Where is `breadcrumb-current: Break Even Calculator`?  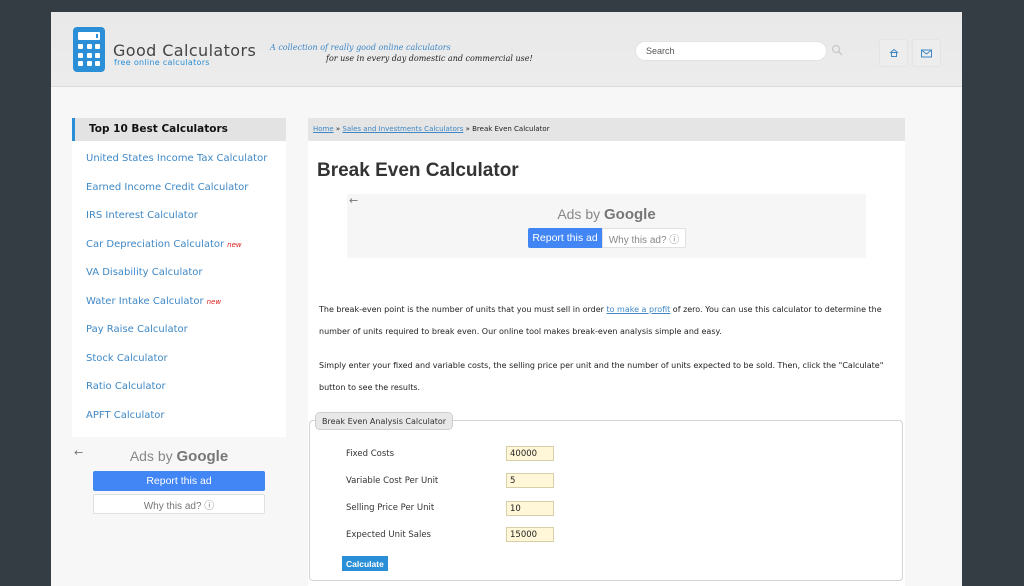 breadcrumb-current: Break Even Calculator is located at coordinates (511, 129).